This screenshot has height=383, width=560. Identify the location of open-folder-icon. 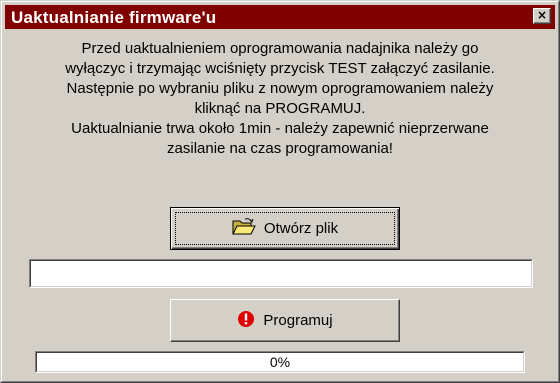
(244, 228).